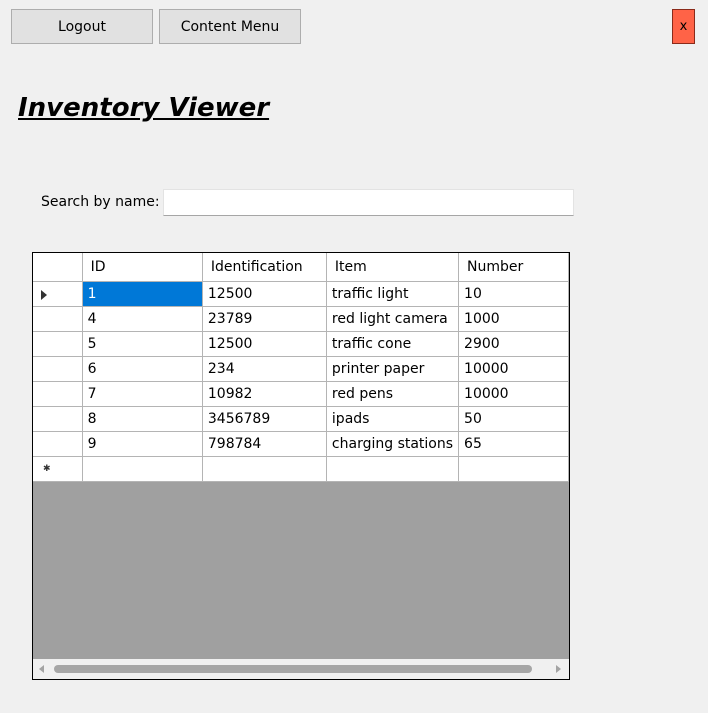 Image resolution: width=708 pixels, height=713 pixels. What do you see at coordinates (58, 469) in the screenshot?
I see `row-header: ✱` at bounding box center [58, 469].